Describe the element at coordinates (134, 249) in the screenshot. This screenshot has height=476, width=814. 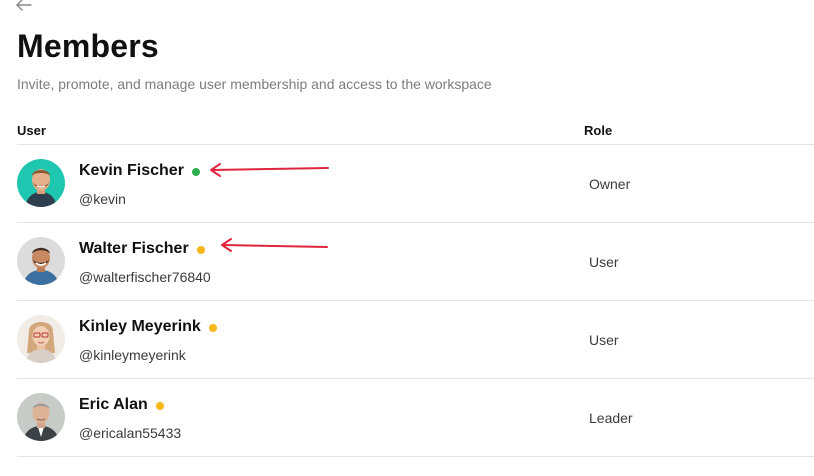
I see `member-name: Walter Fischer` at that location.